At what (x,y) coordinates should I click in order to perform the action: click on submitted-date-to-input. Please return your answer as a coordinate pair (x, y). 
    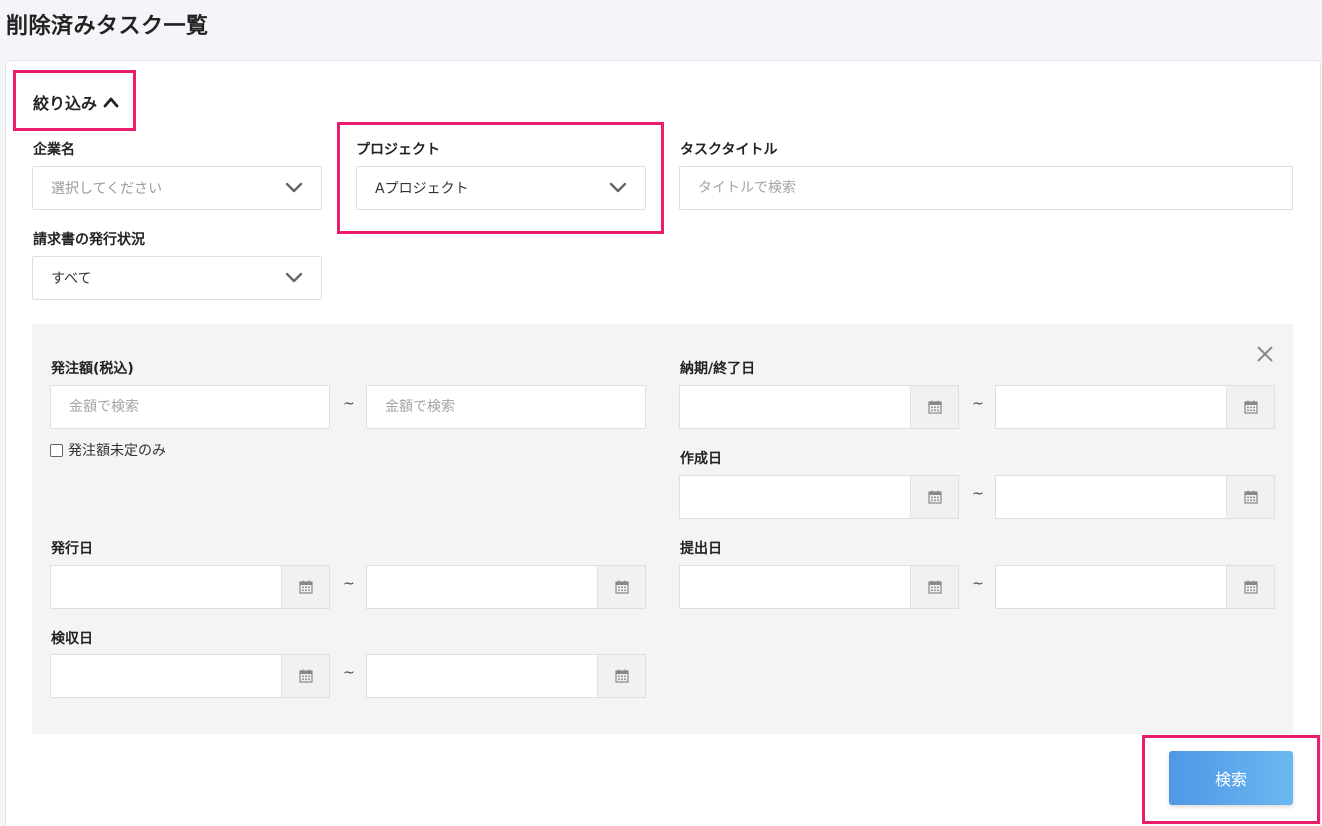
    Looking at the image, I should click on (1111, 587).